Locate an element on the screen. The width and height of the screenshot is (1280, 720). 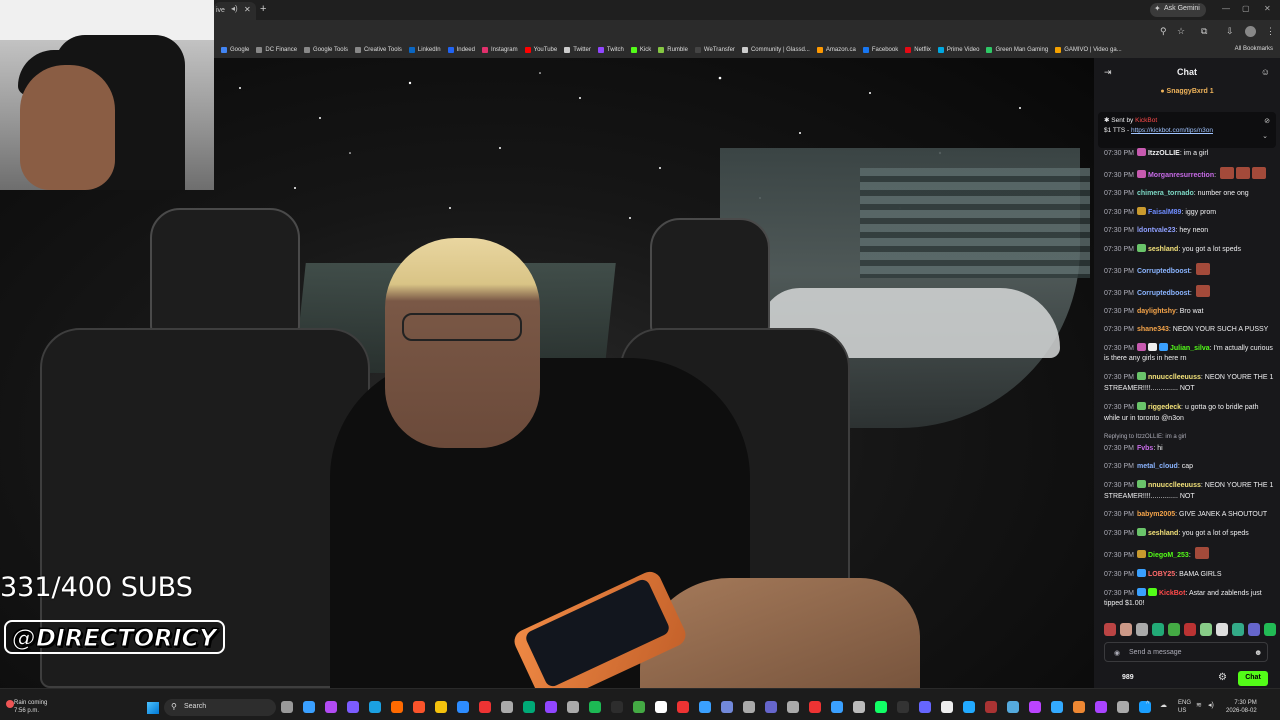
chat-message: 07:30 PM ldontvale23: hey neon is located at coordinates (1190, 231).